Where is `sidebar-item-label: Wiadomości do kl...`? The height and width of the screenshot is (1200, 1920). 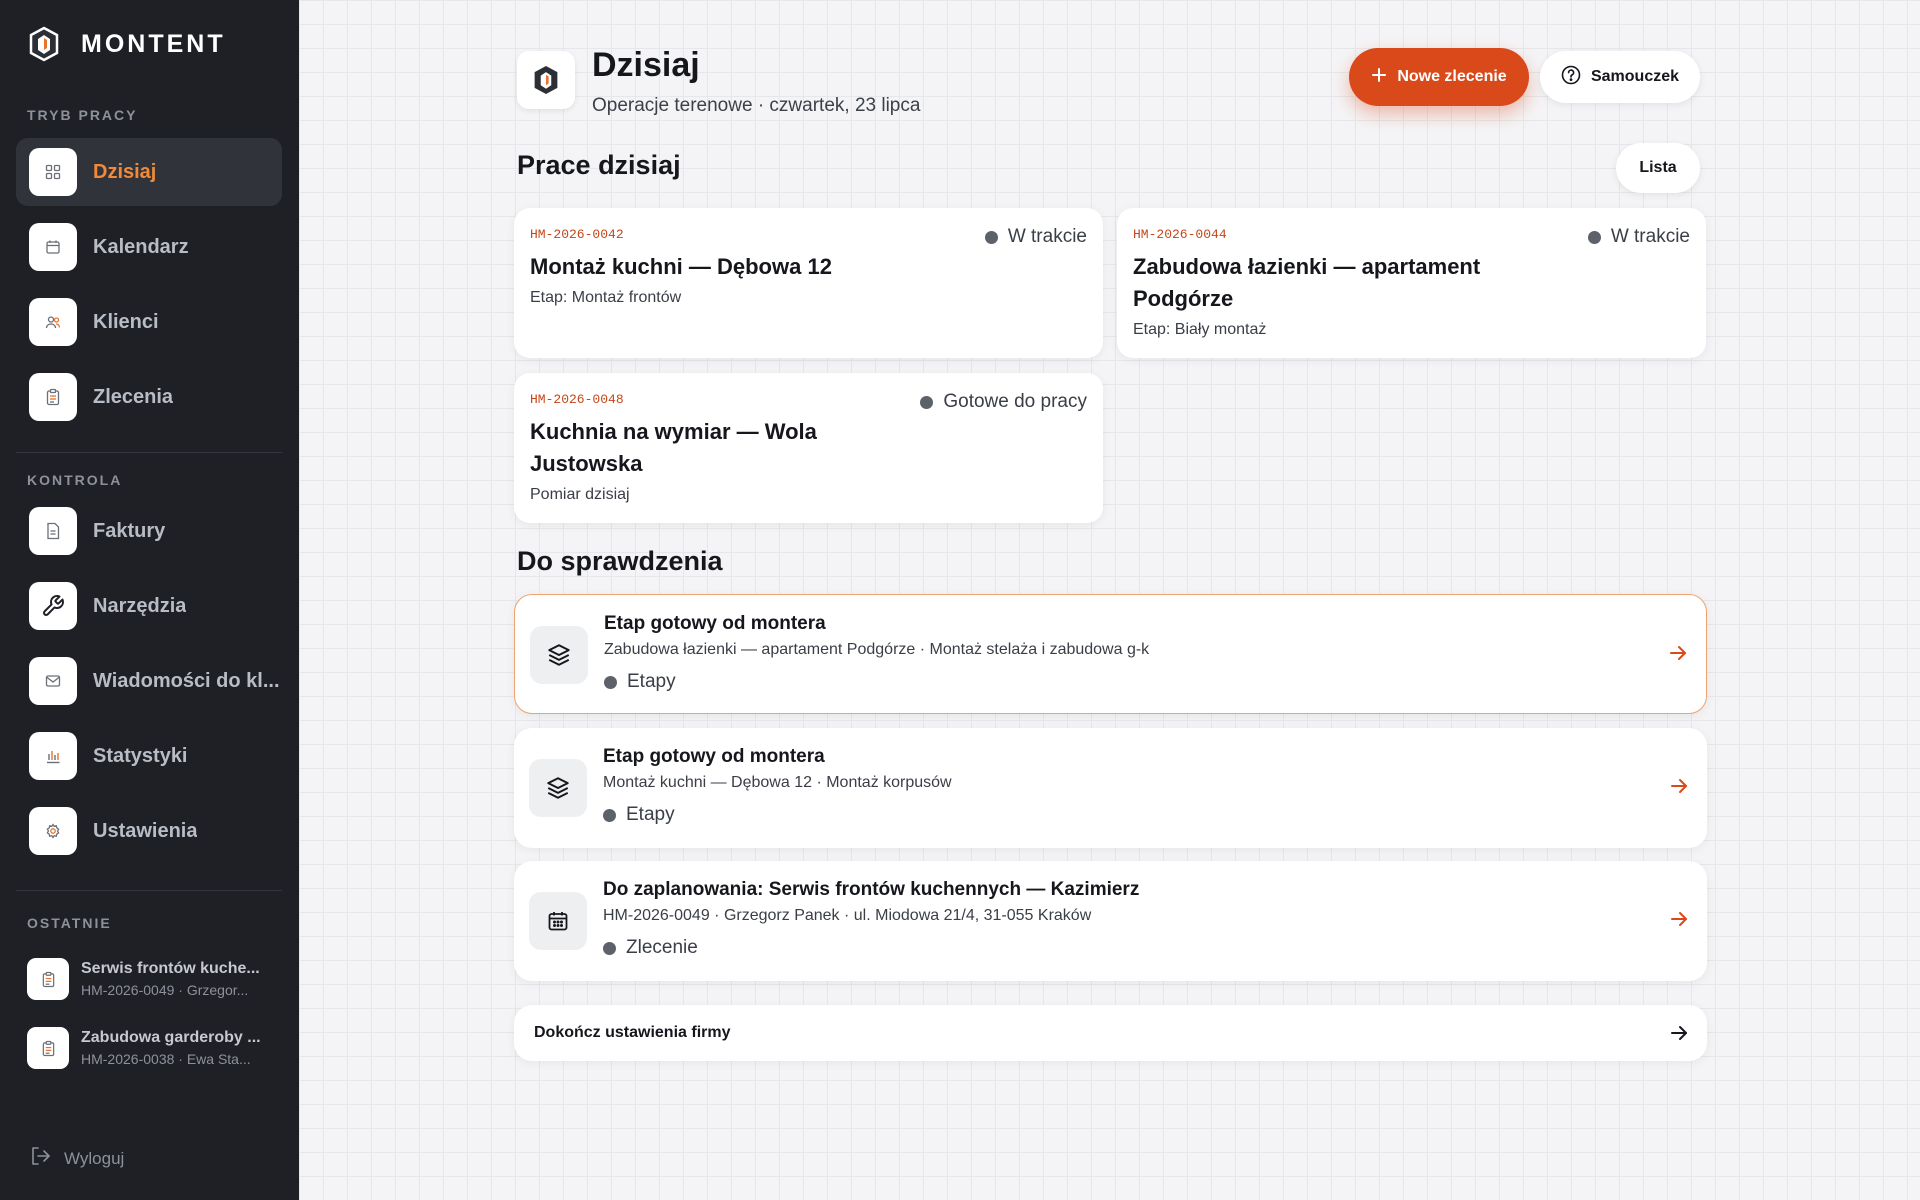 sidebar-item-label: Wiadomości do kl... is located at coordinates (186, 680).